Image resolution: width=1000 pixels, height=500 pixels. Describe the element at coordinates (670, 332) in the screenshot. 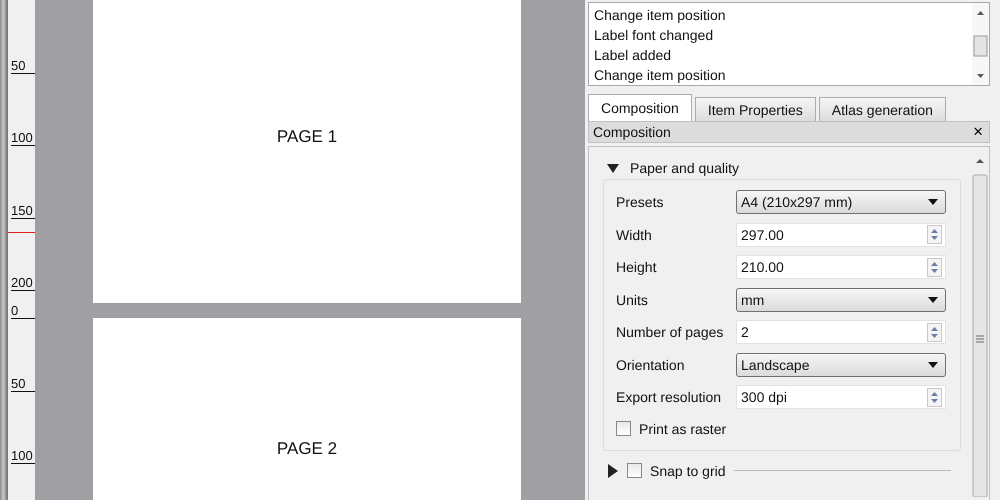

I see `field-label: Number of pages` at that location.